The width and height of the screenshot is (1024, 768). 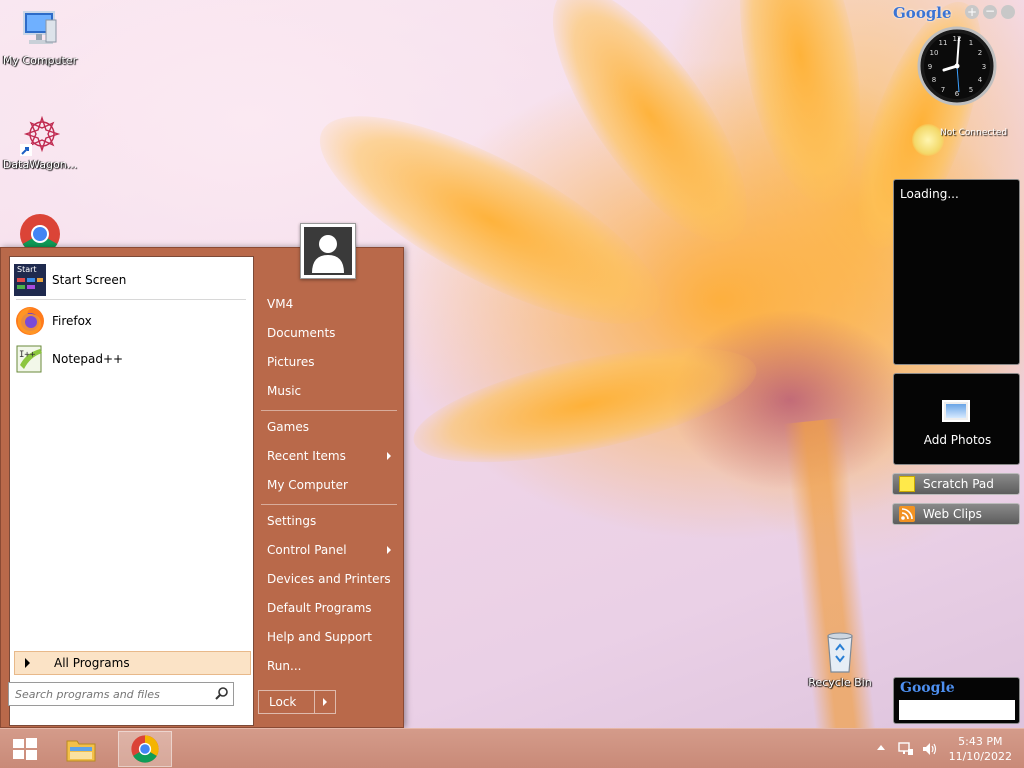 What do you see at coordinates (906, 749) in the screenshot?
I see `network-icon` at bounding box center [906, 749].